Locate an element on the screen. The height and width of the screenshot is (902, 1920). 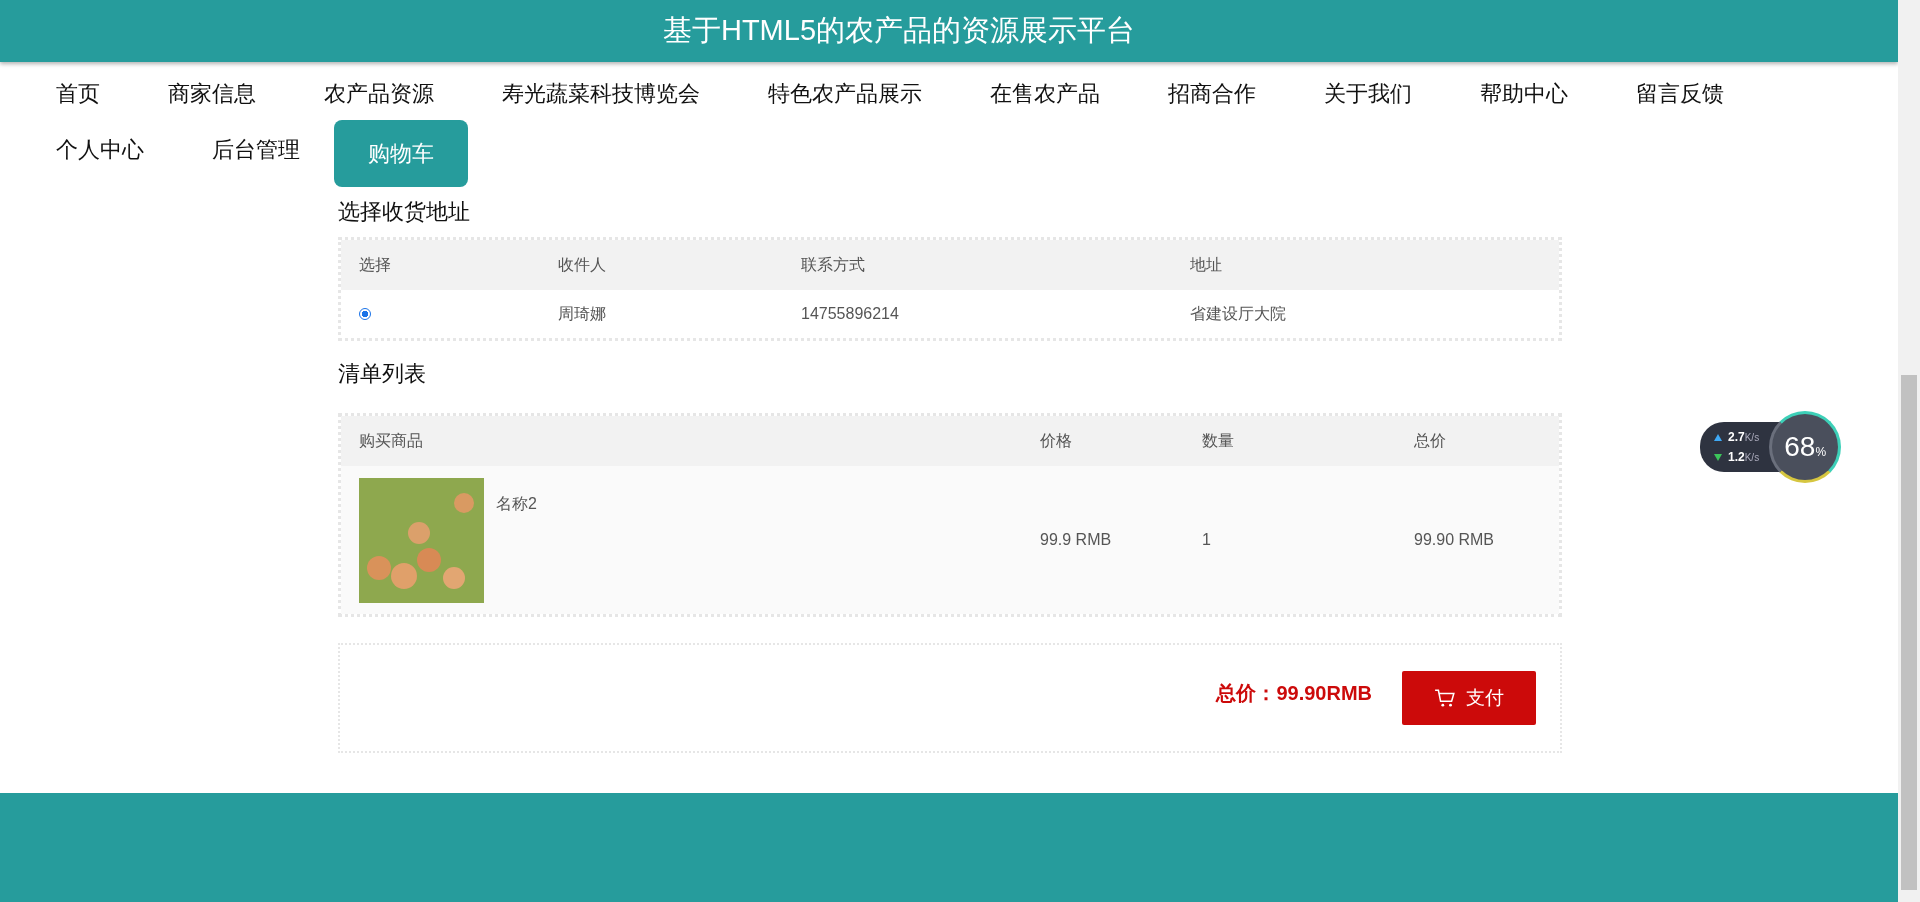
download-speed: 1.2K/s is located at coordinates (1744, 457).